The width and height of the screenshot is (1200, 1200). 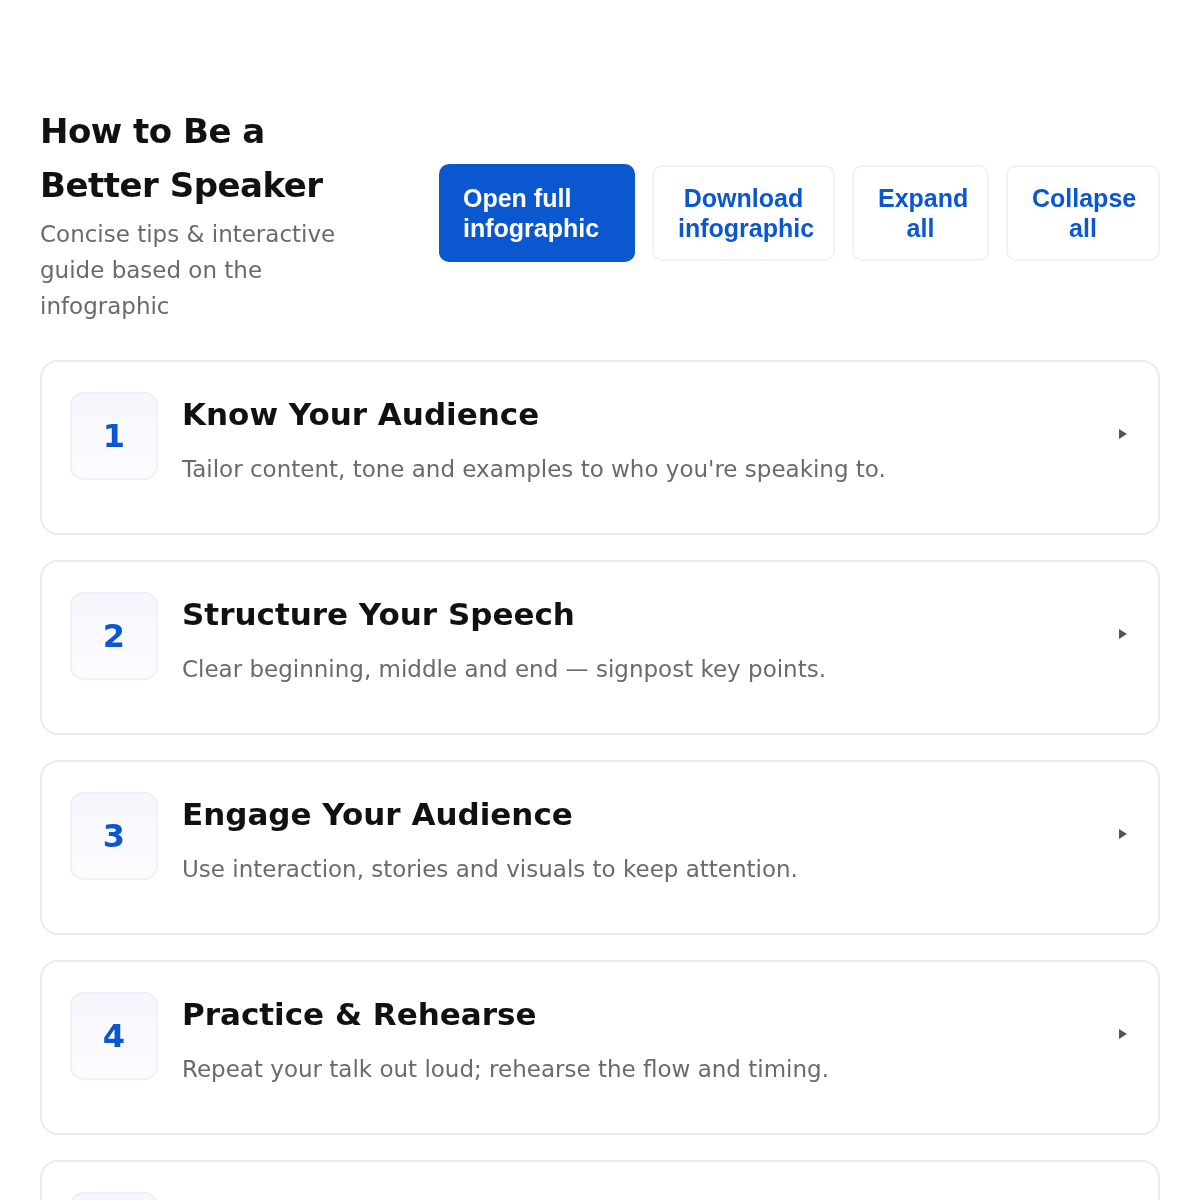 I want to click on action-button: Collapse all, so click(x=1083, y=213).